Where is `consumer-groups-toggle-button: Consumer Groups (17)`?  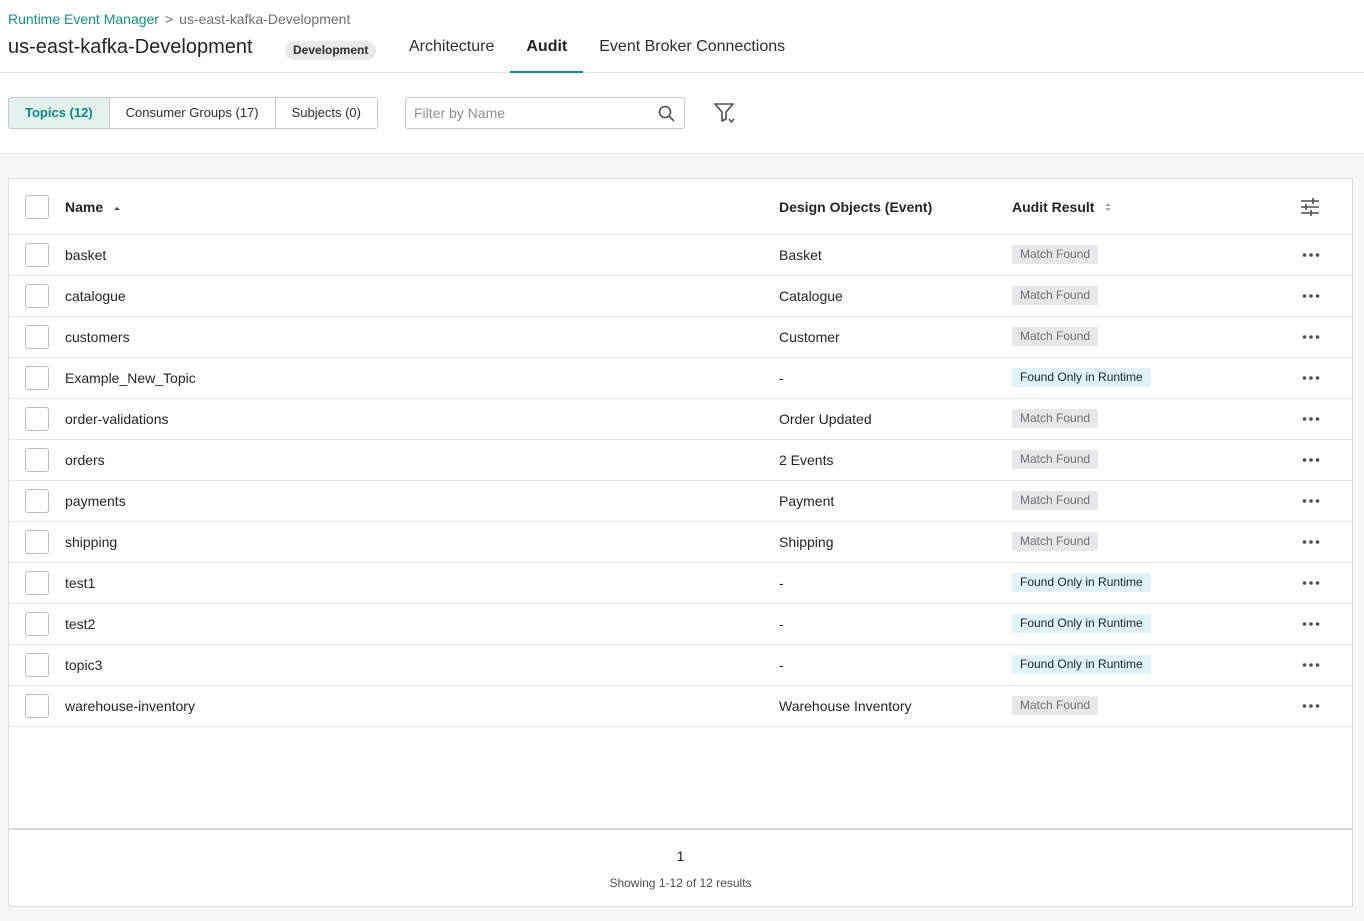
consumer-groups-toggle-button: Consumer Groups (17) is located at coordinates (192, 113).